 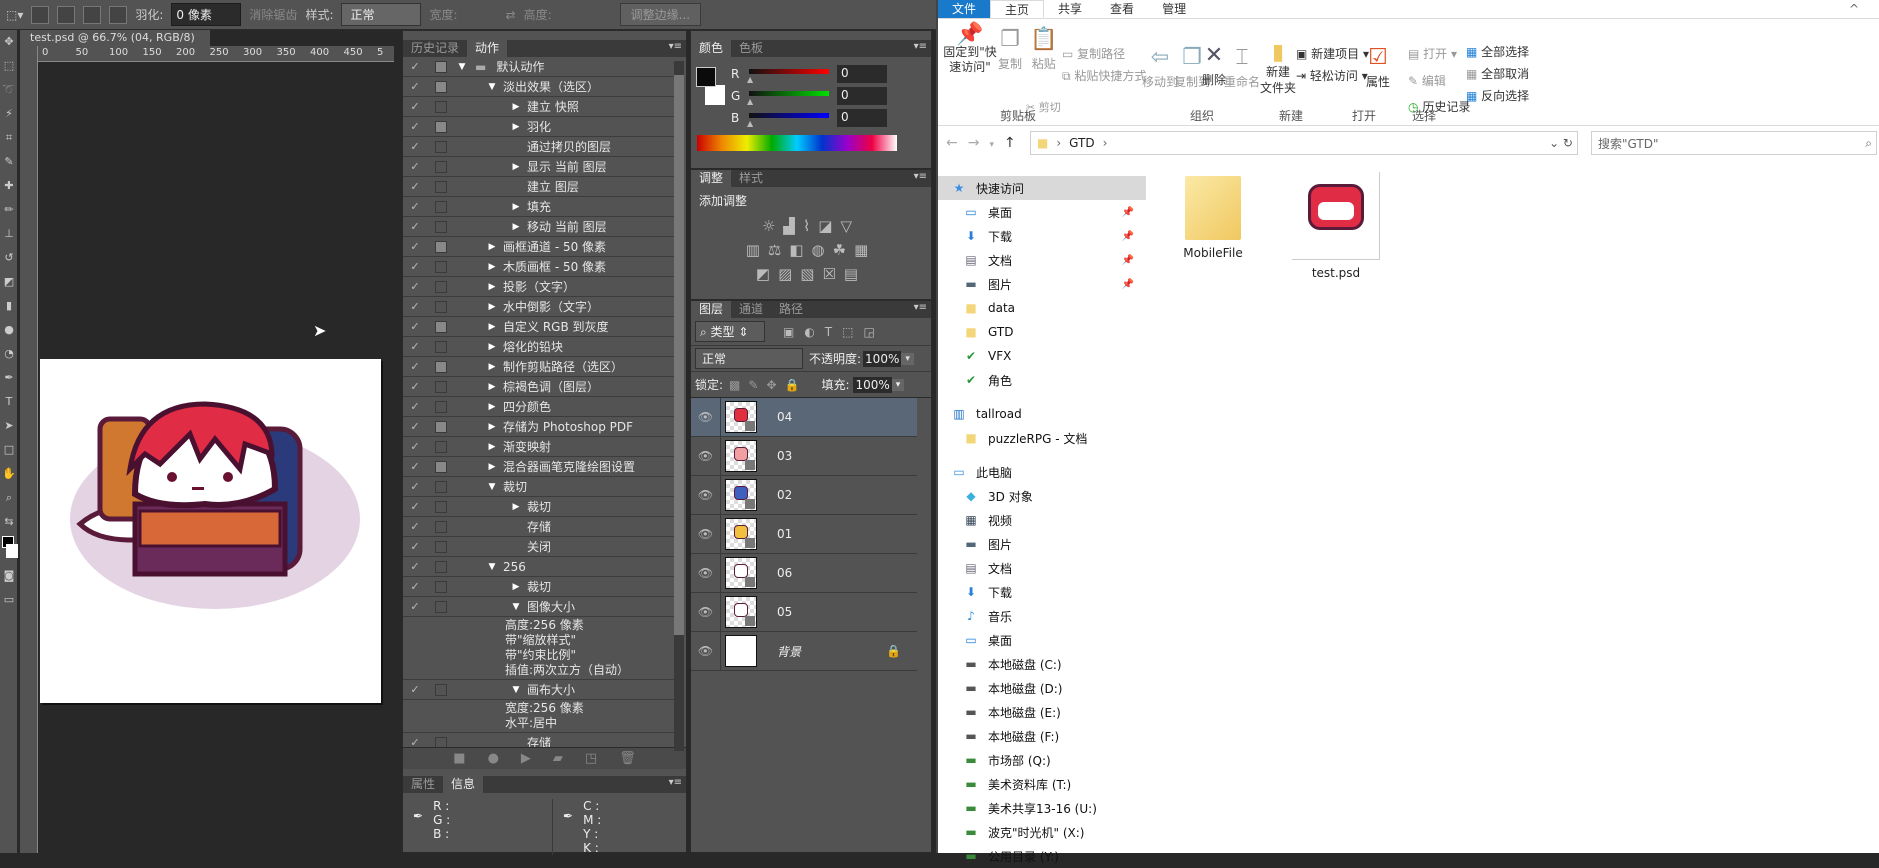 I want to click on crop-tool-icon: ⌗, so click(x=9, y=138).